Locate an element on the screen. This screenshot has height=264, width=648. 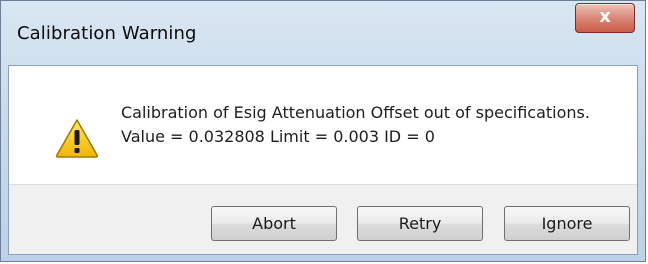
message-line-2: Value = 0.032808 Limit = 0.003 ID = 0 is located at coordinates (278, 136).